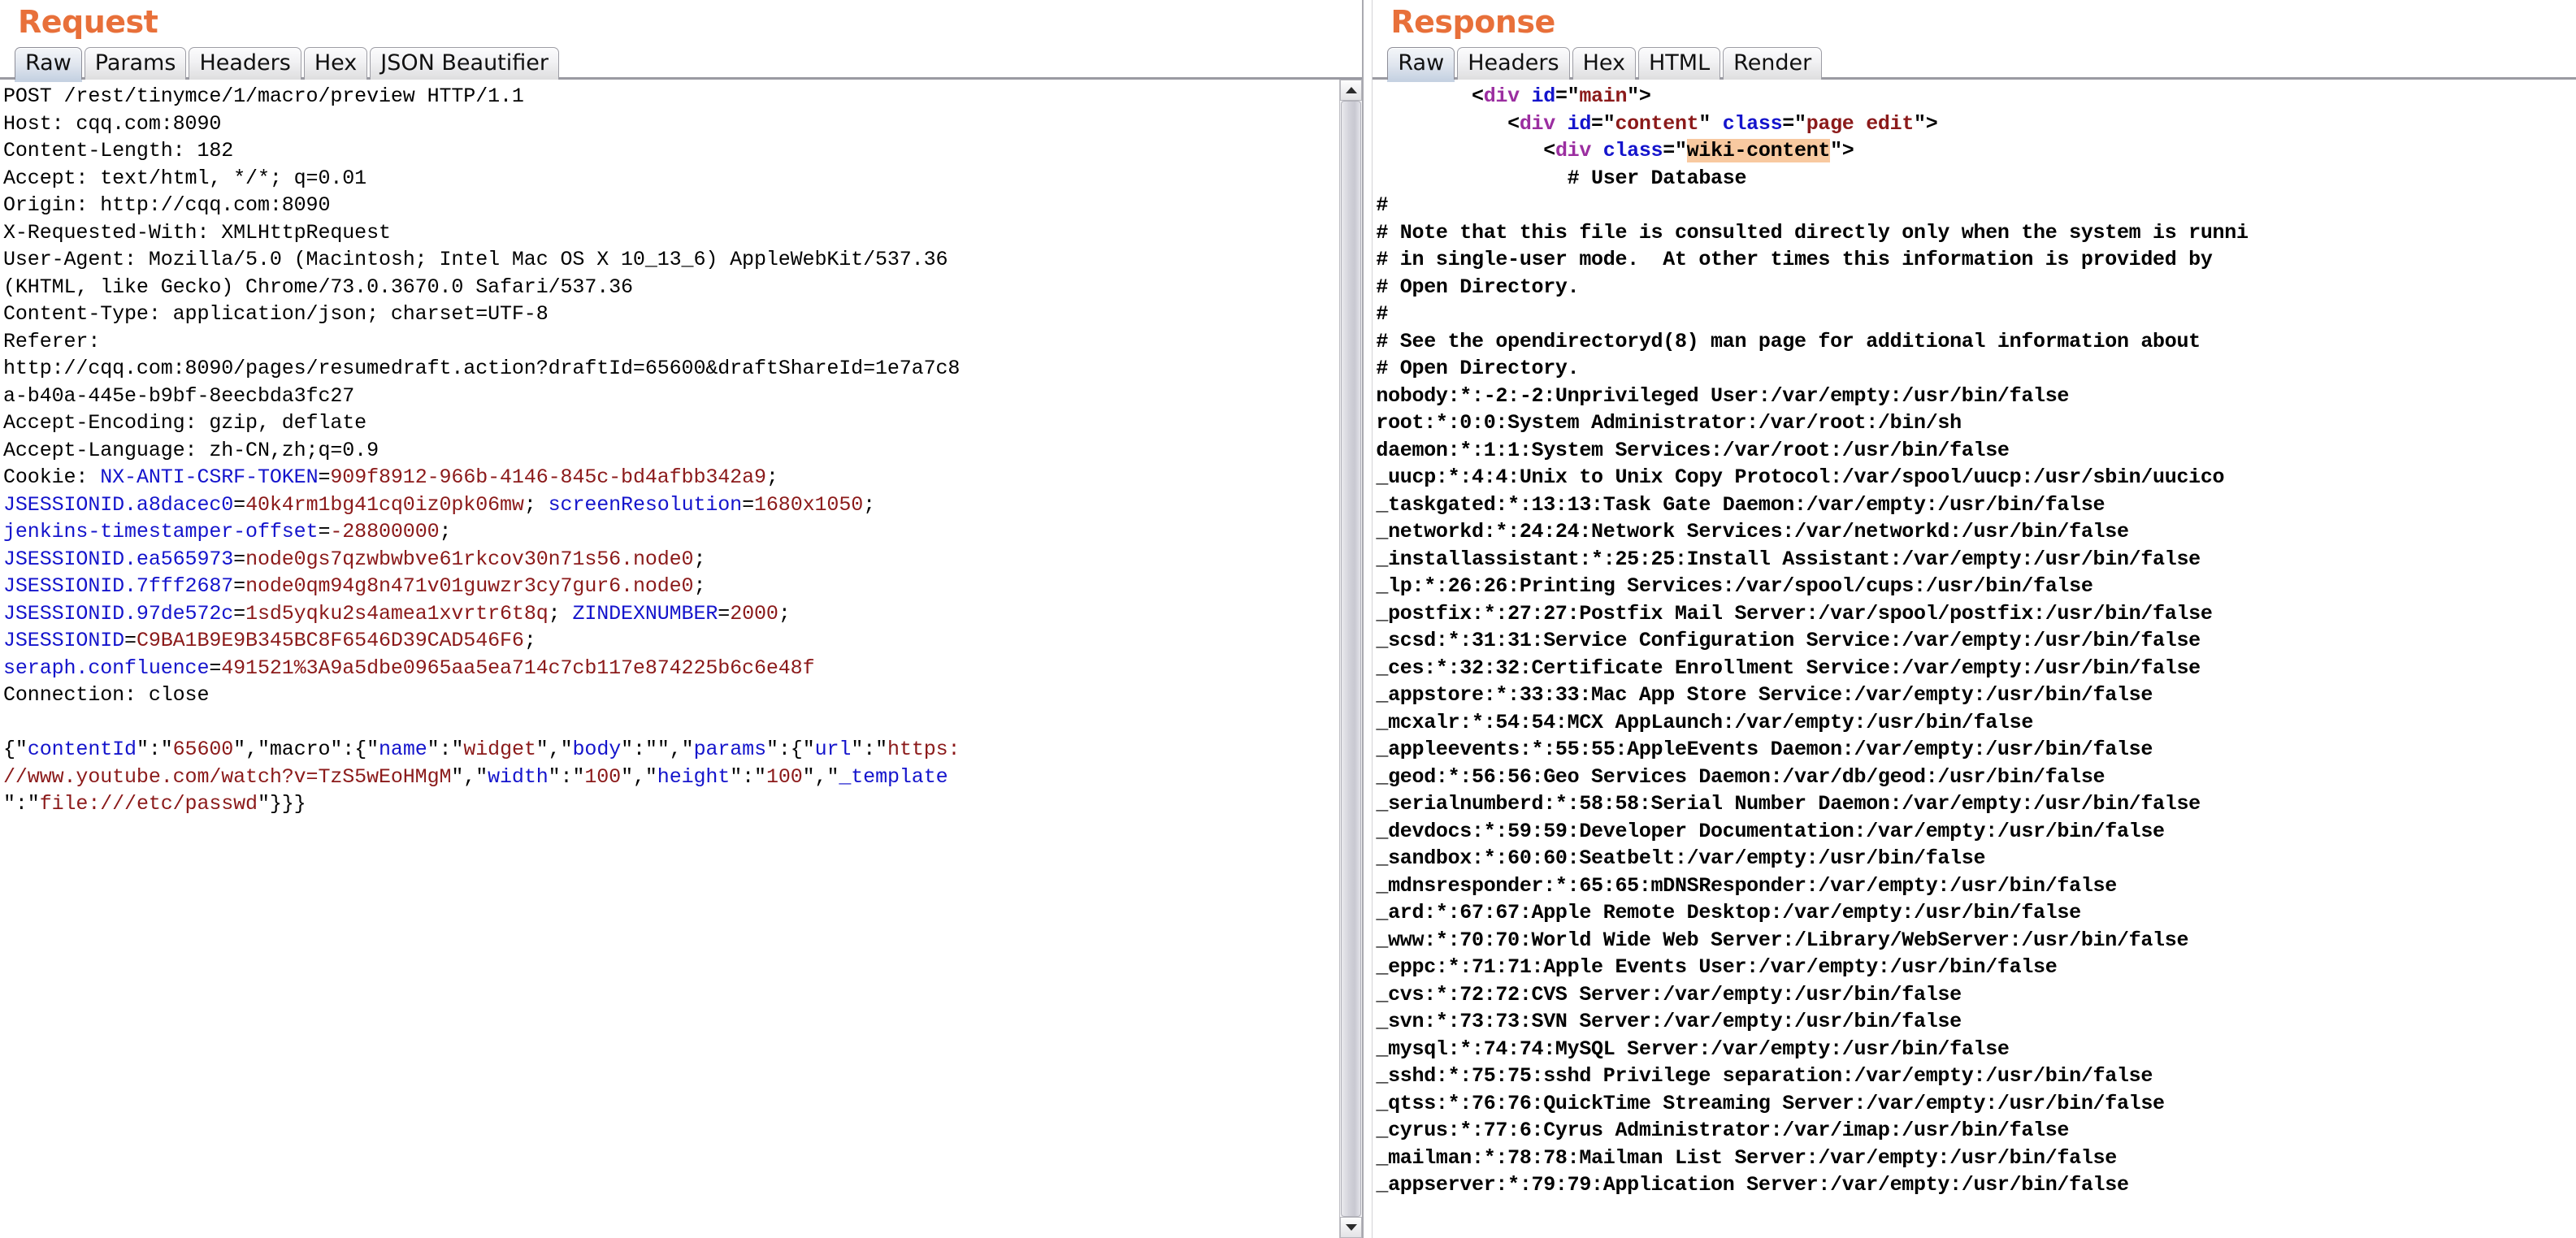 Image resolution: width=2576 pixels, height=1238 pixels. Describe the element at coordinates (1421, 64) in the screenshot. I see `tab-response-raw: Raw` at that location.